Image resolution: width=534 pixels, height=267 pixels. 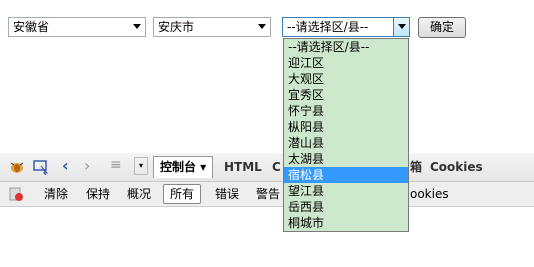 I want to click on tab-list-icon: ▾, so click(x=141, y=166).